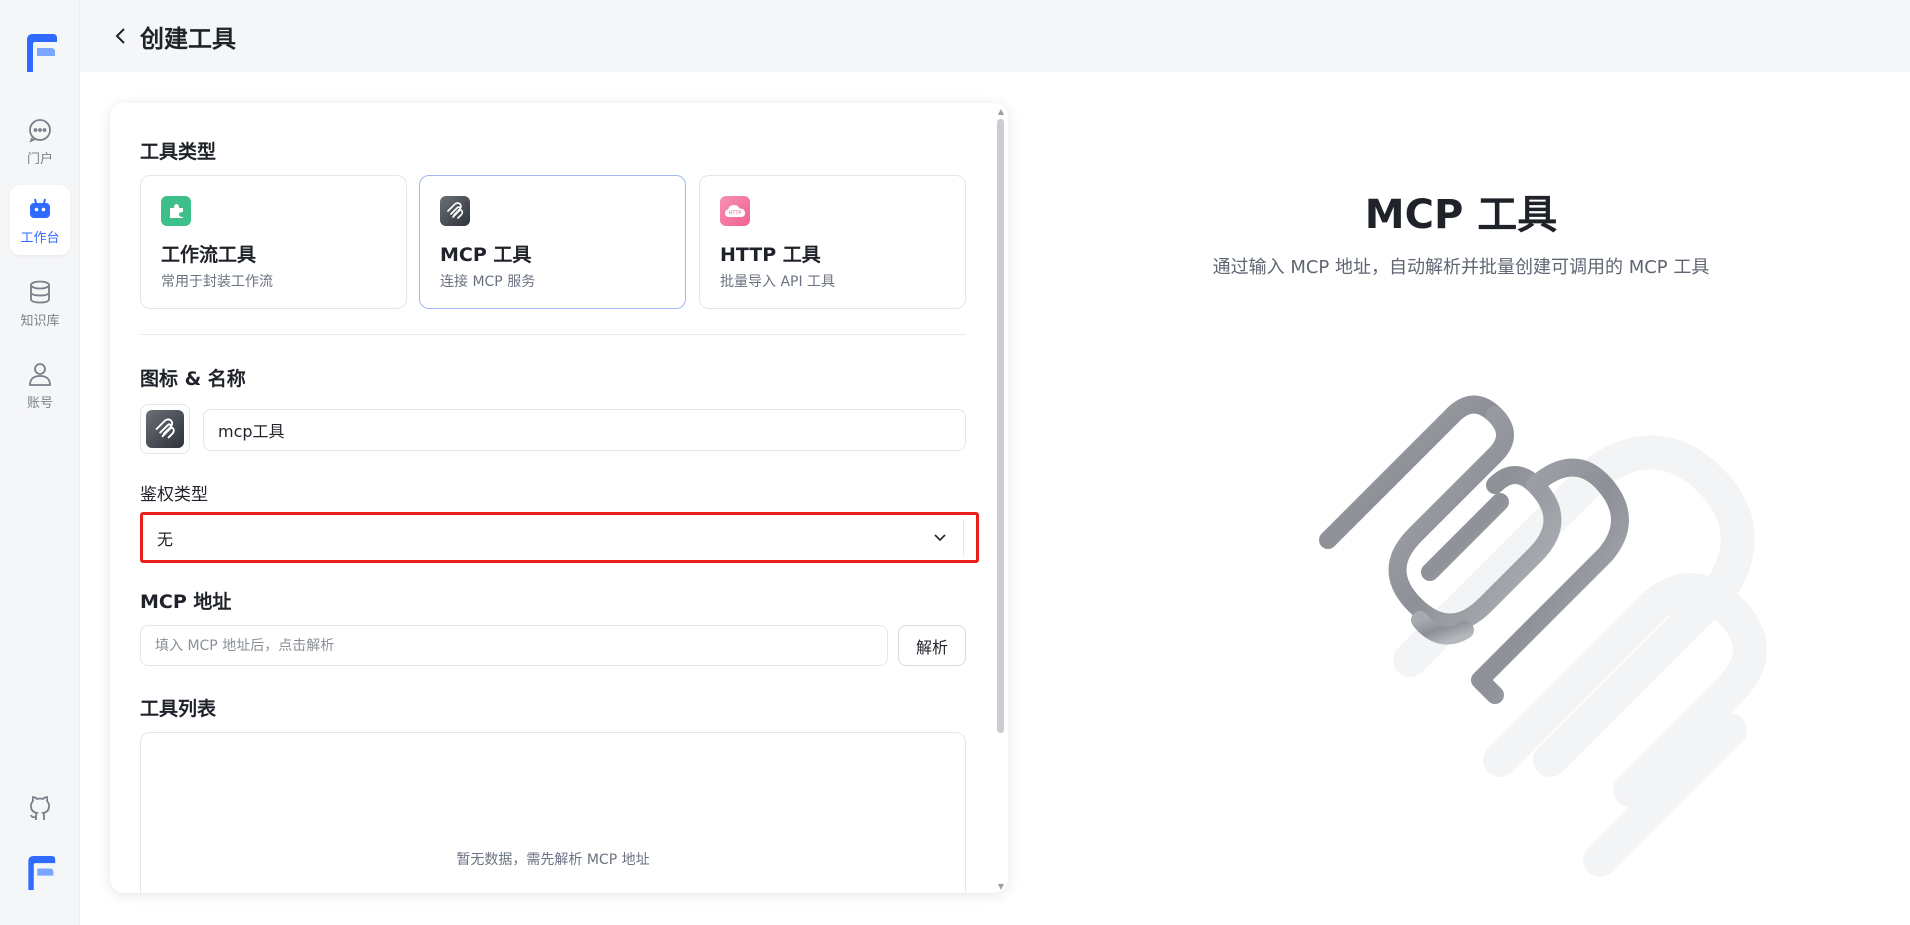 This screenshot has width=1910, height=925. Describe the element at coordinates (552, 242) in the screenshot. I see `type-card-mcp: MCP 工具 连接 MCP 服务` at that location.